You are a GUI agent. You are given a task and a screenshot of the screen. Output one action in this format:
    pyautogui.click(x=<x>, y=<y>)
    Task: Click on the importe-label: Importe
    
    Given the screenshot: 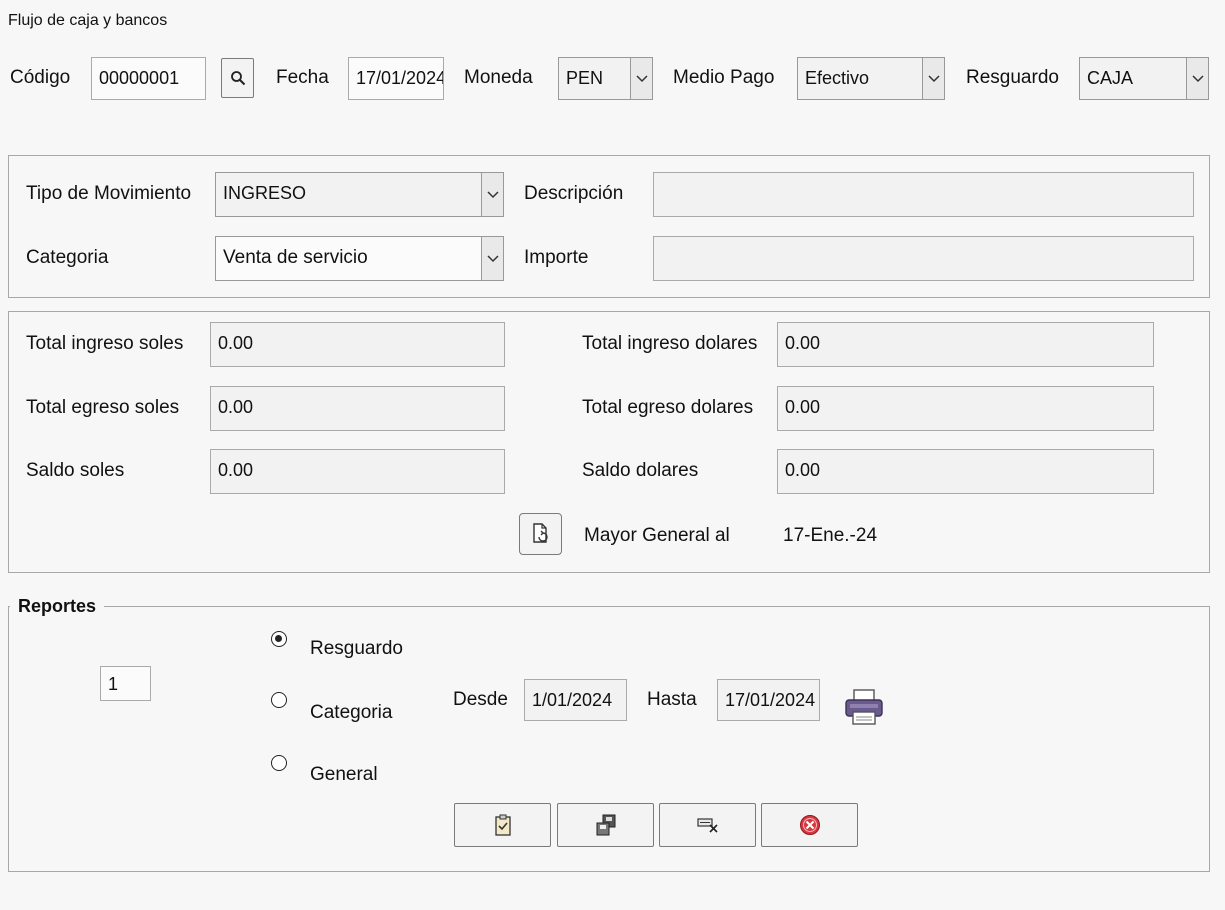 What is the action you would take?
    pyautogui.click(x=556, y=257)
    